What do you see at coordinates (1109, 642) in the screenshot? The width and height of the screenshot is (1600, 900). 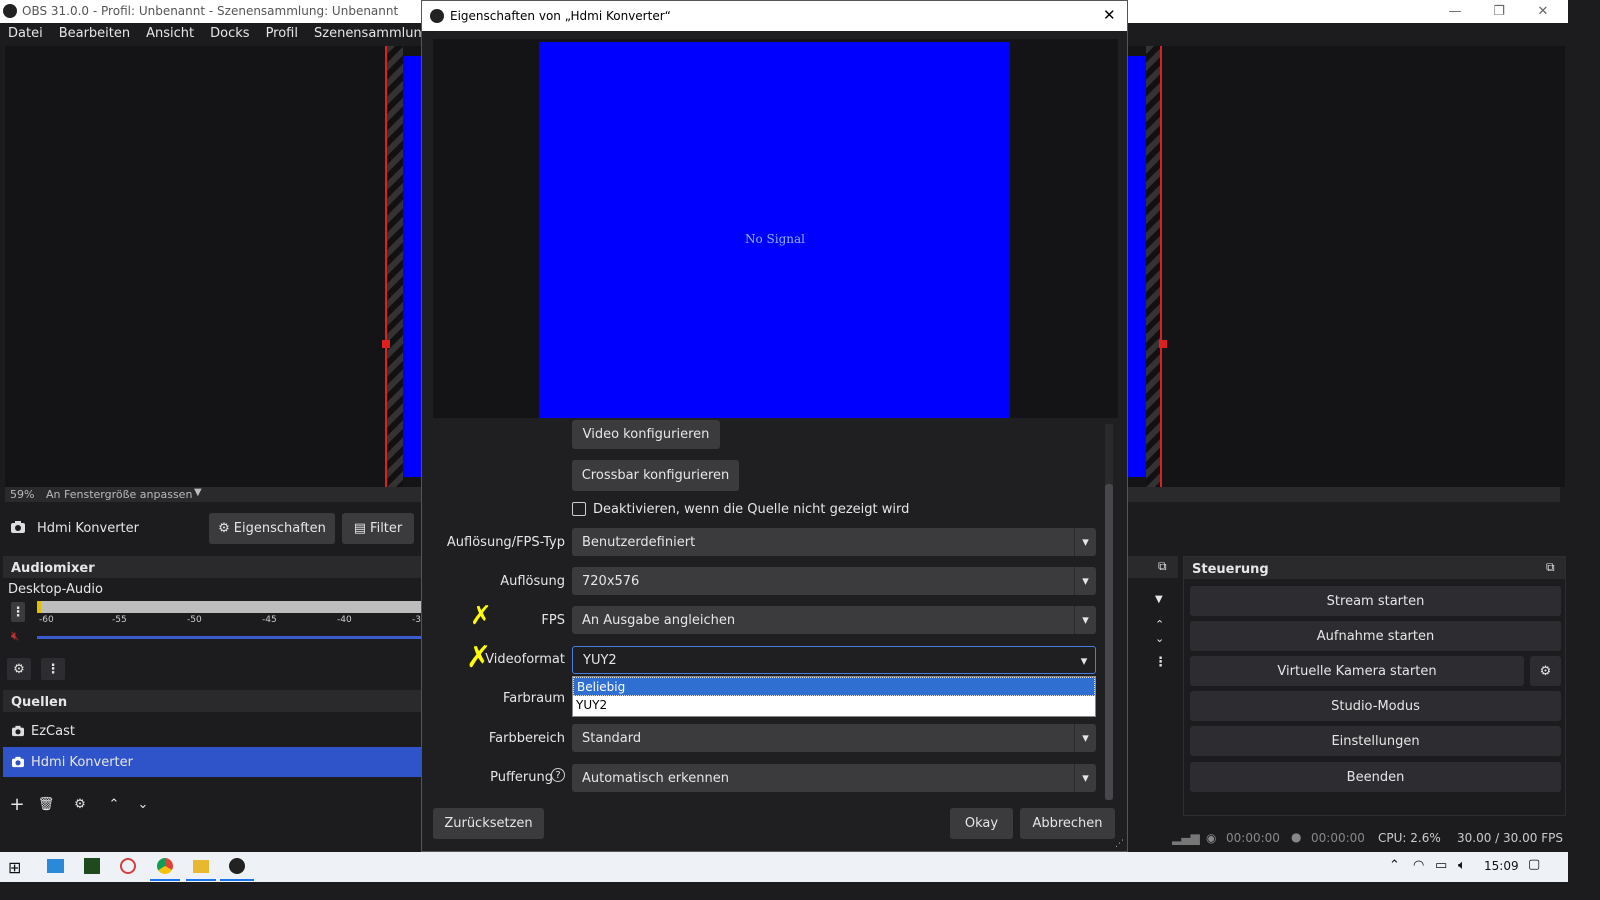 I see `scrollbar-thumb` at bounding box center [1109, 642].